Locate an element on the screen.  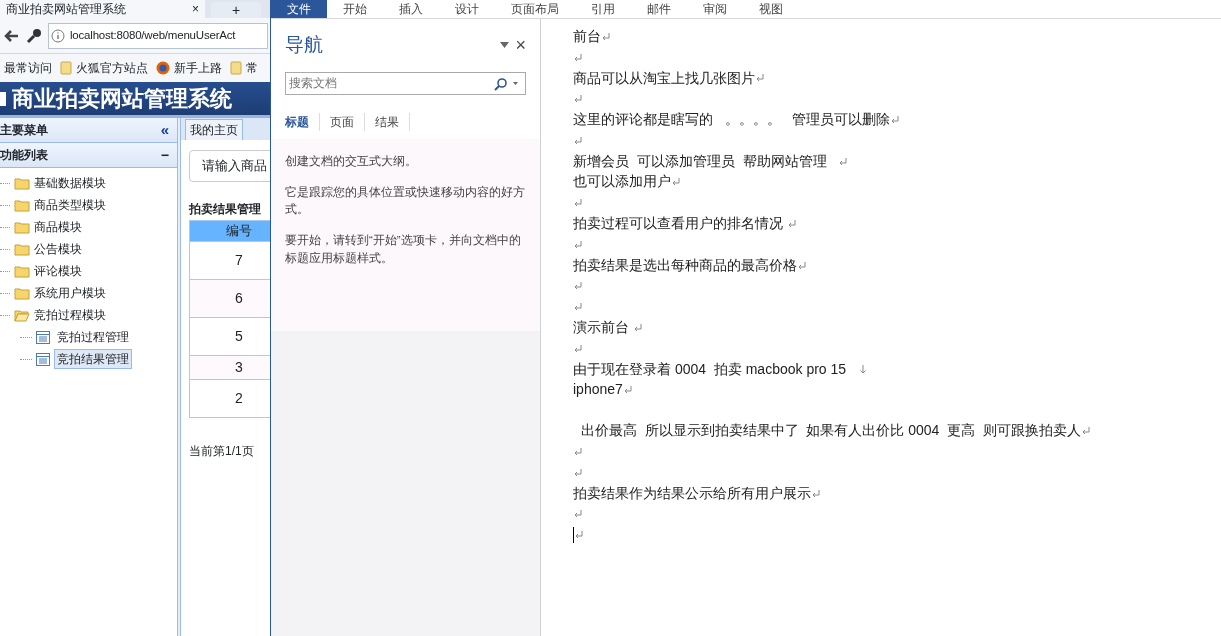
pane-tab: 标题 is located at coordinates (302, 121).